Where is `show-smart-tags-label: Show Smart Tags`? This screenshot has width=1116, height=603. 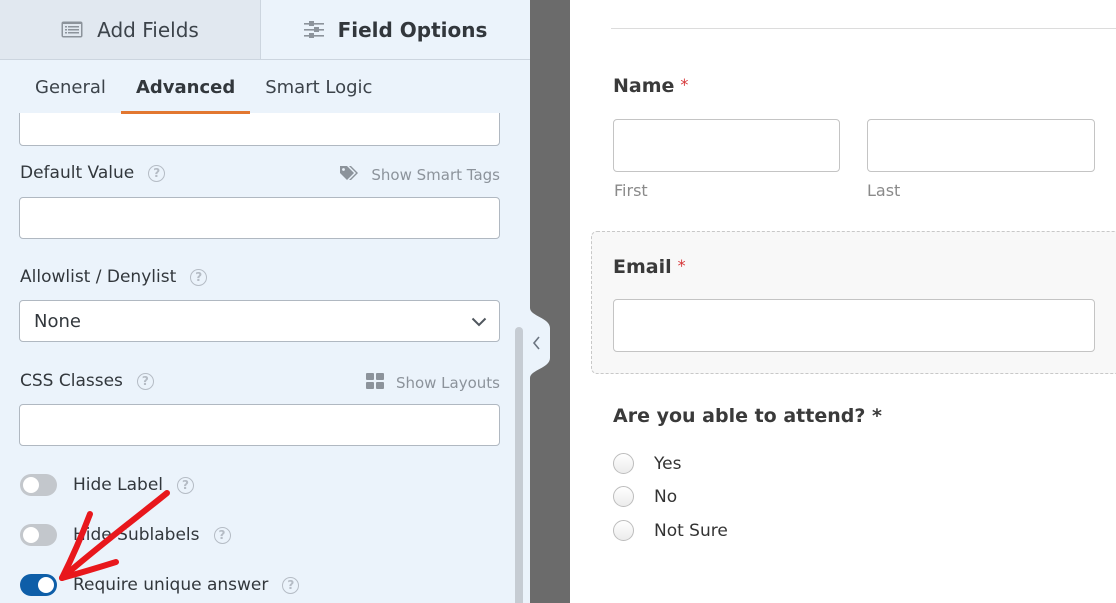
show-smart-tags-label: Show Smart Tags is located at coordinates (435, 175).